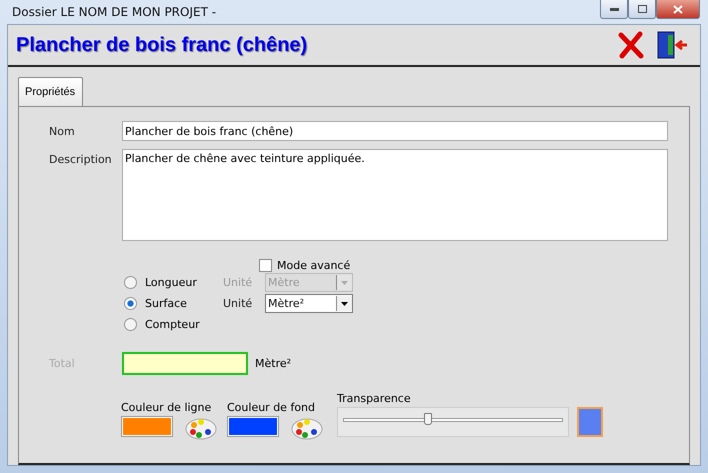 The width and height of the screenshot is (708, 473). Describe the element at coordinates (166, 303) in the screenshot. I see `radio-label: Surface` at that location.